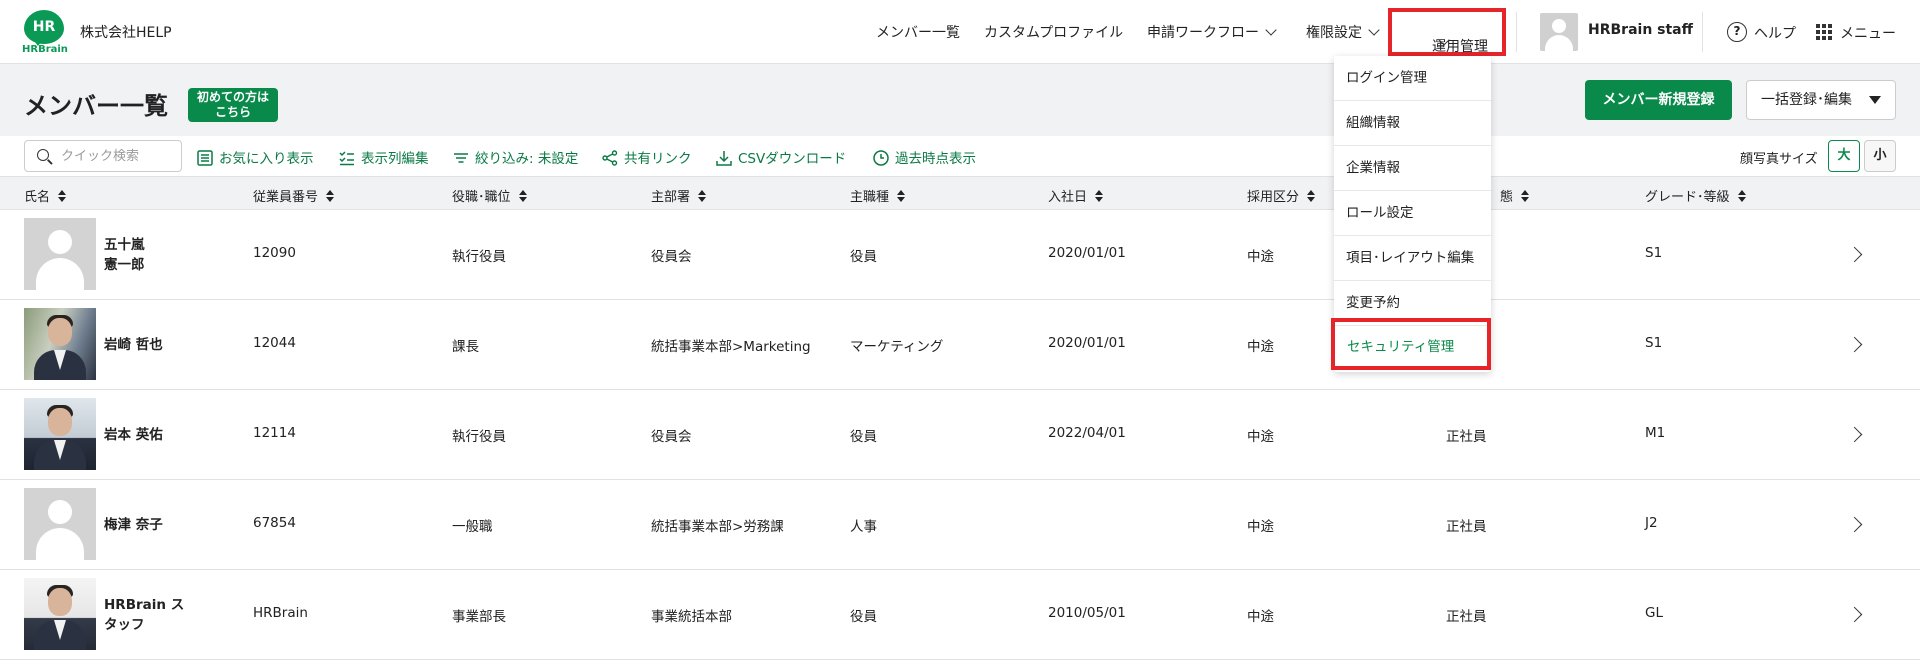 The height and width of the screenshot is (662, 1920). Describe the element at coordinates (1654, 253) in the screenshot. I see `grade: S1` at that location.